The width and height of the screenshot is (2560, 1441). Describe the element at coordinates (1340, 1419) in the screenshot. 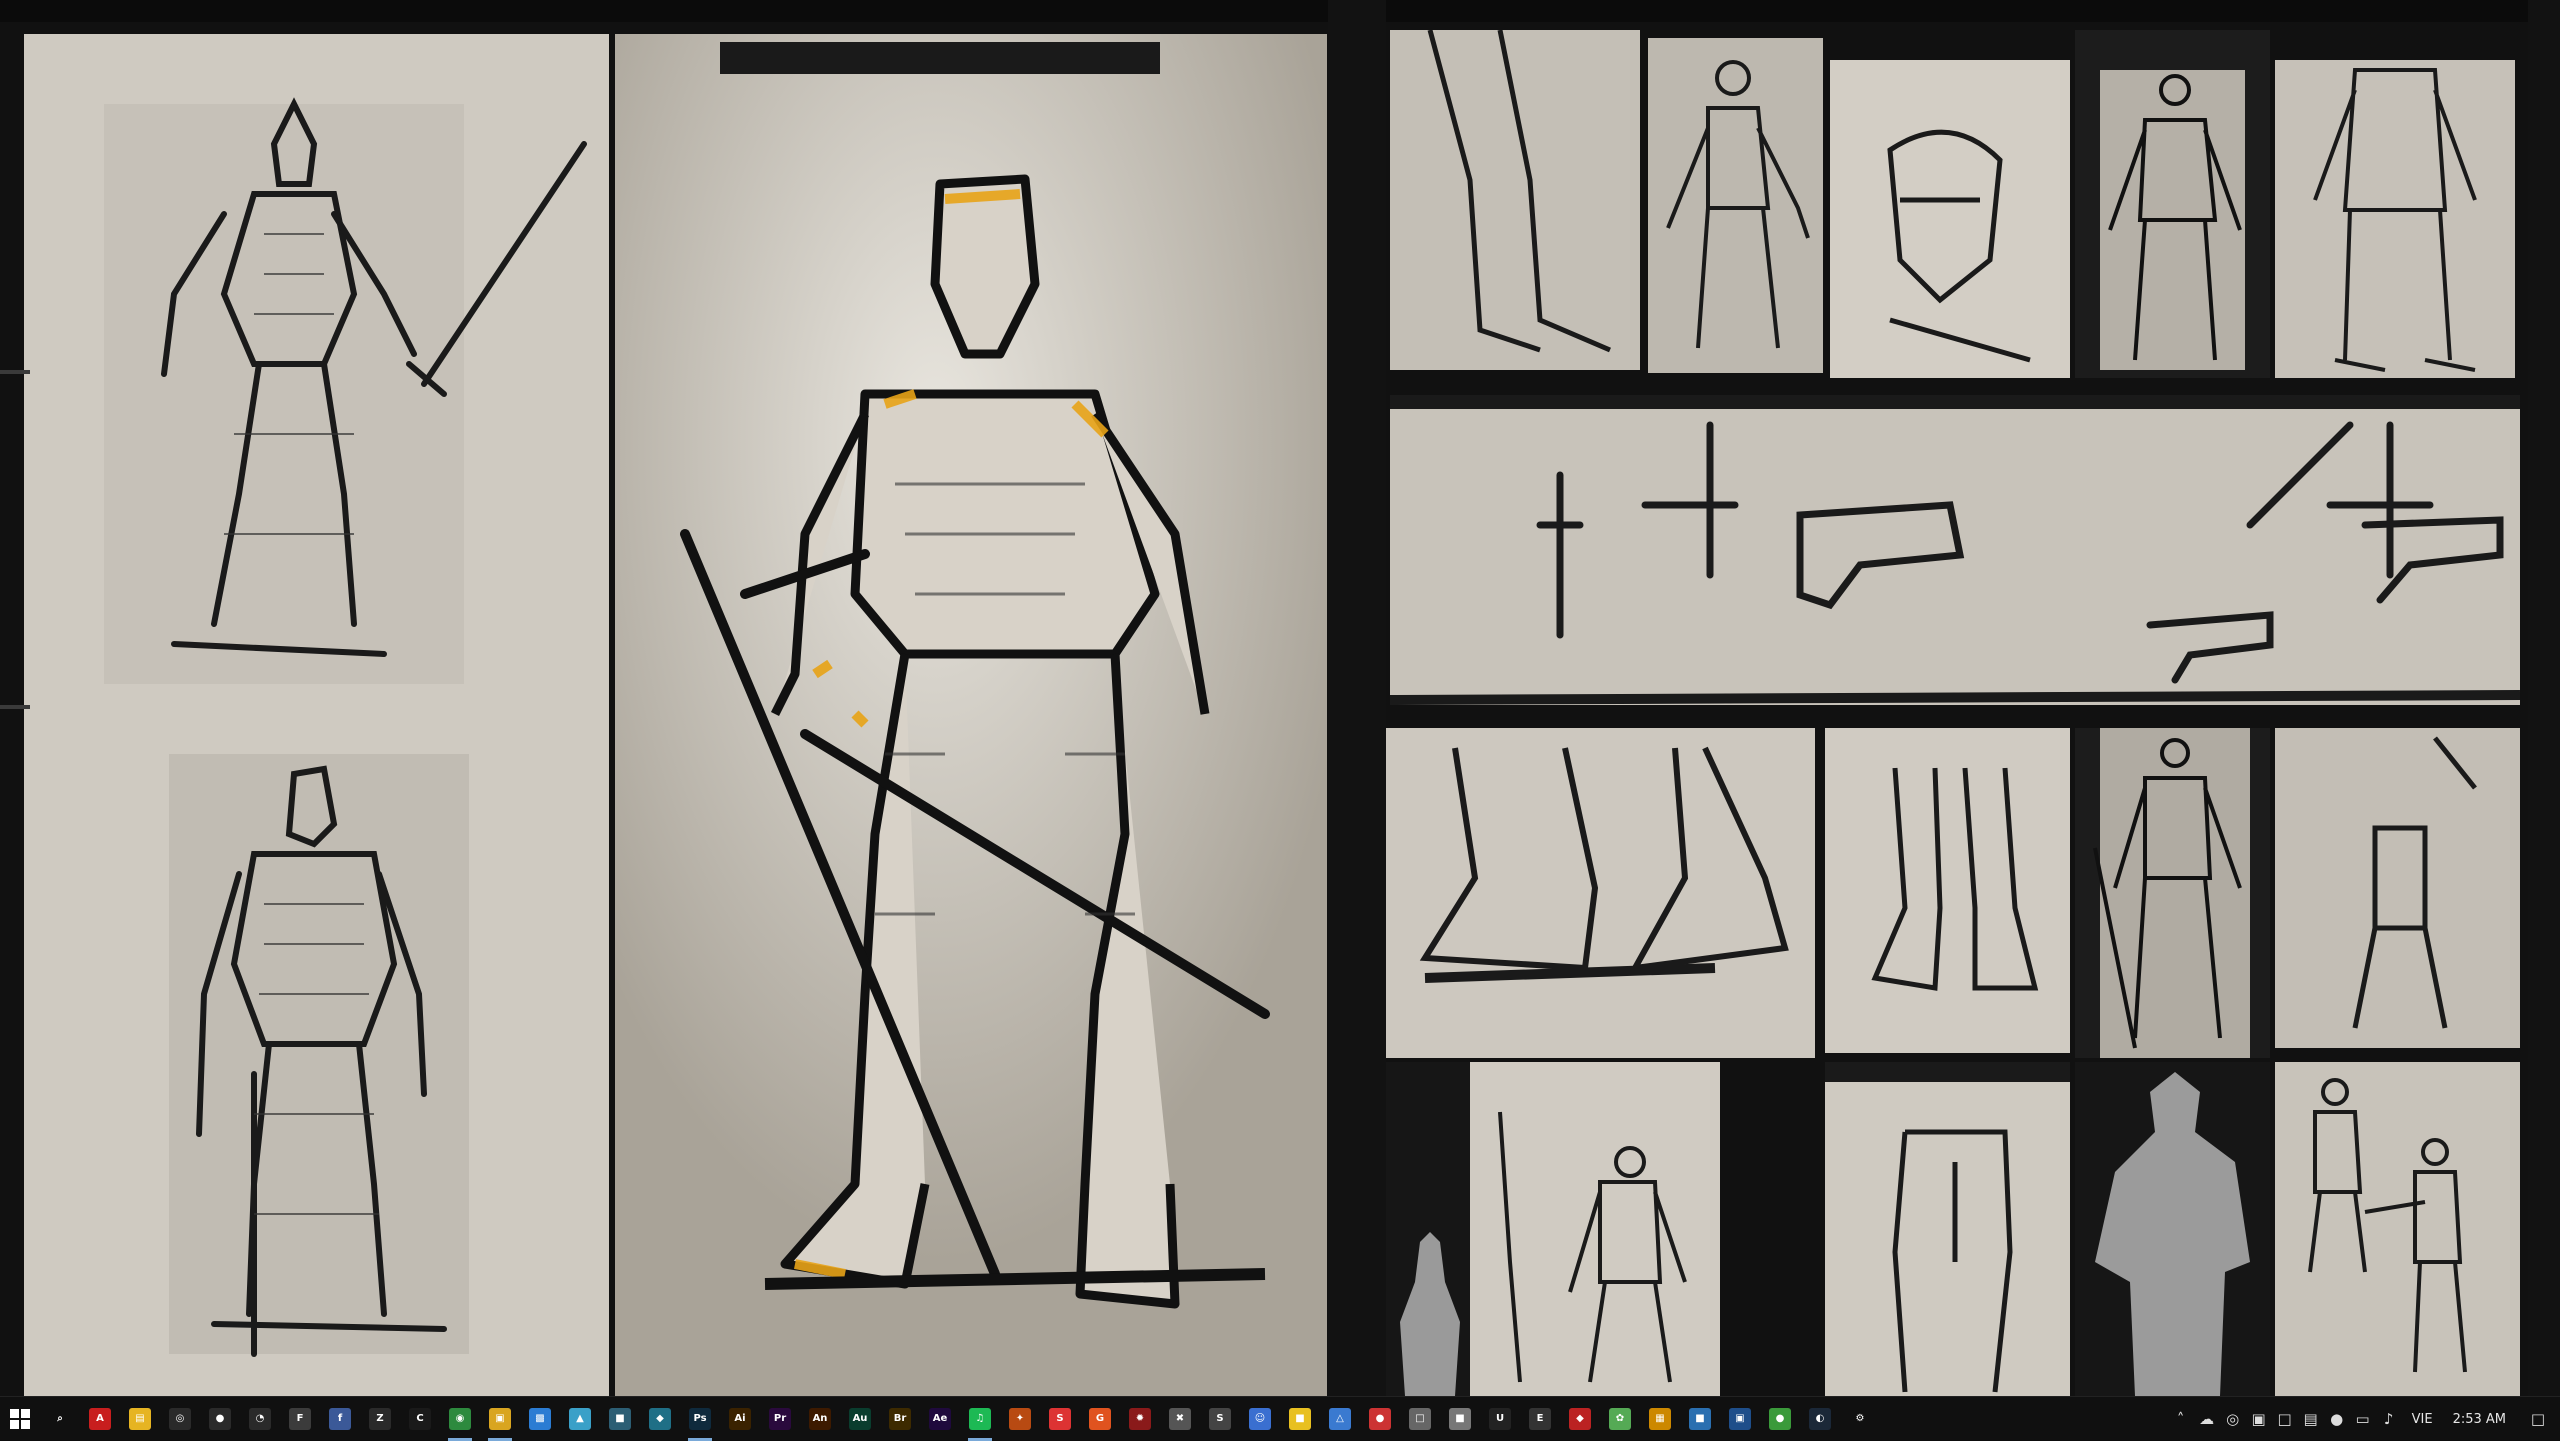

I see `taskbar-app-app-map: △` at that location.